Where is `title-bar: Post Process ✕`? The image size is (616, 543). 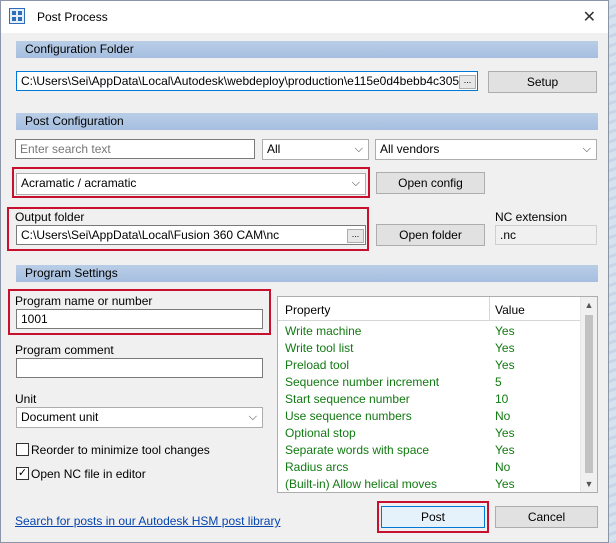 title-bar: Post Process ✕ is located at coordinates (304, 17).